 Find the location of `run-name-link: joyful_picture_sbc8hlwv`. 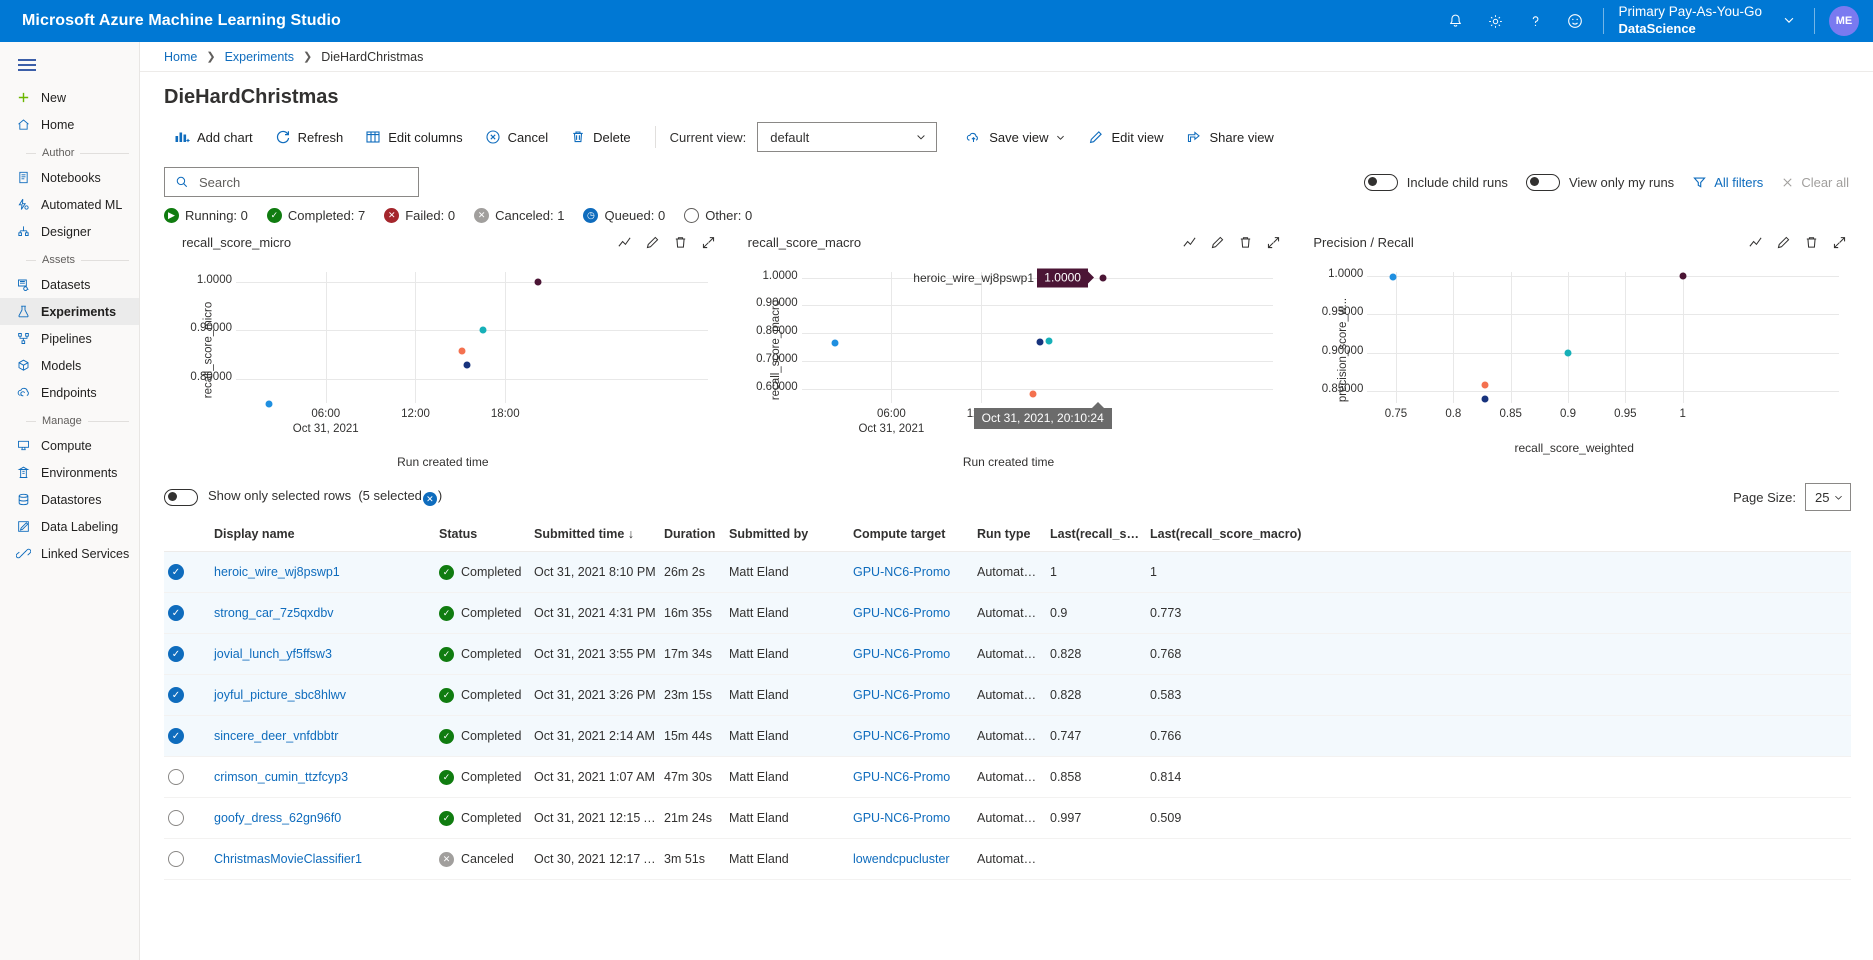

run-name-link: joyful_picture_sbc8hlwv is located at coordinates (280, 695).